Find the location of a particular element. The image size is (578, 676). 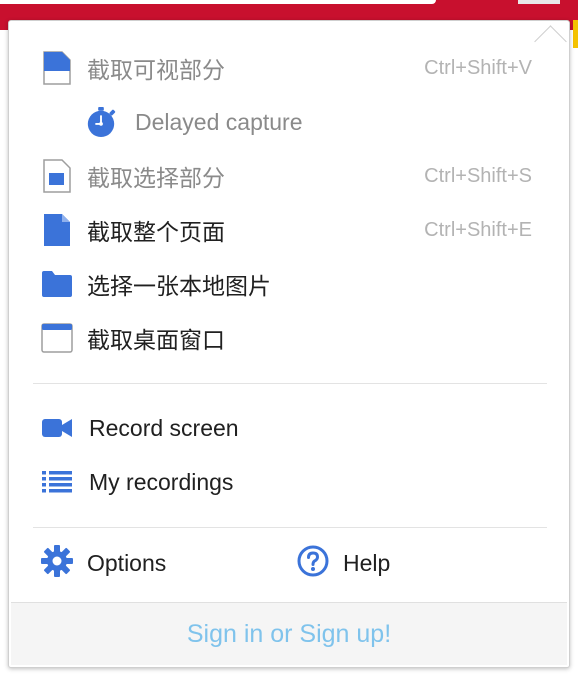

options-button: Options is located at coordinates (103, 563).